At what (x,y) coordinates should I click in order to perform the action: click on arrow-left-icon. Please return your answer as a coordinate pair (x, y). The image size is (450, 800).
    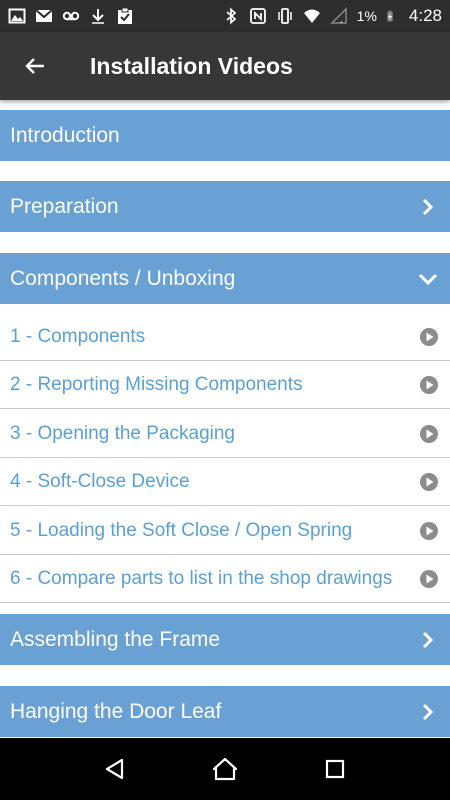
    Looking at the image, I should click on (34, 66).